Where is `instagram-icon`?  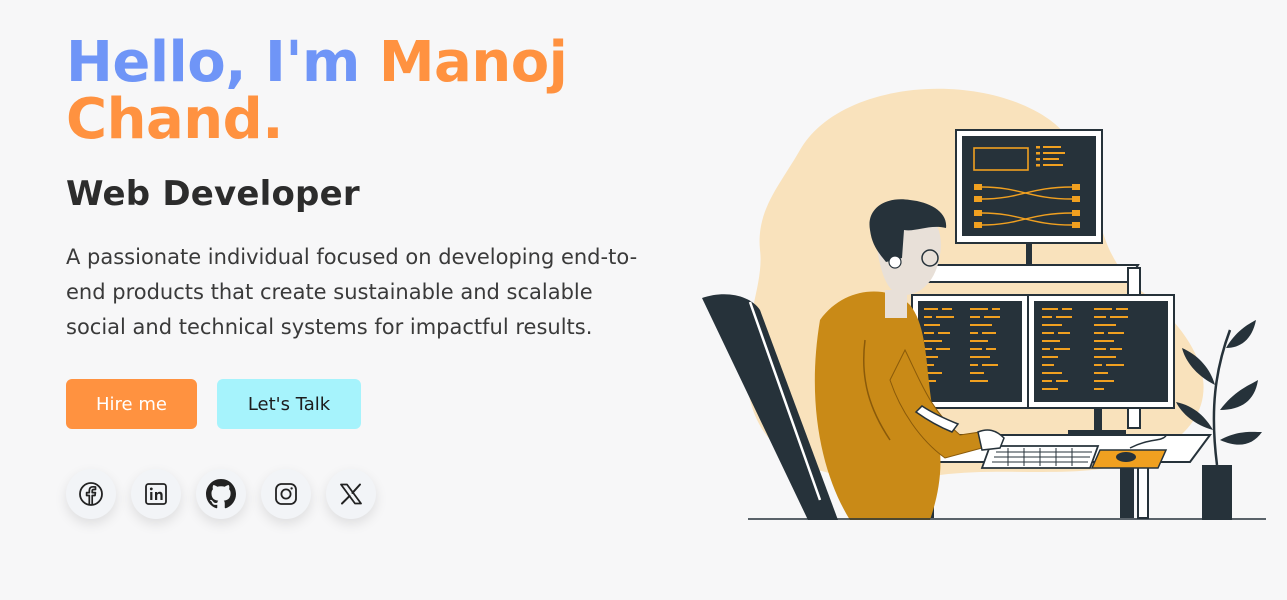
instagram-icon is located at coordinates (286, 494).